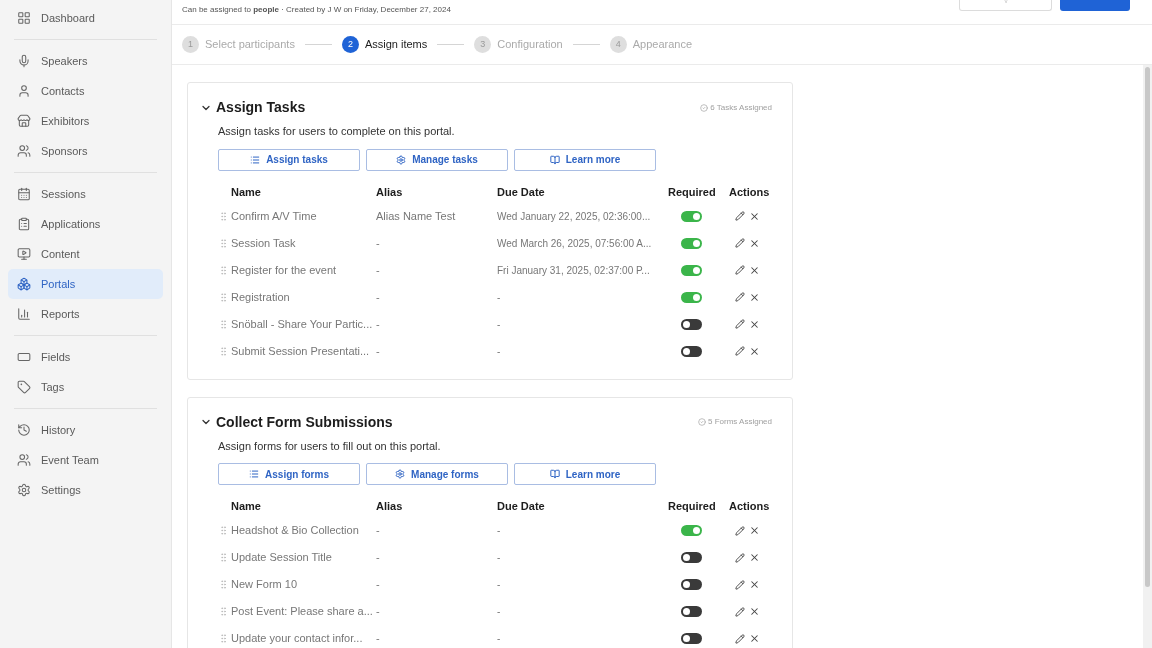 The image size is (1152, 648). What do you see at coordinates (701, 422) in the screenshot?
I see `check-circle-icon` at bounding box center [701, 422].